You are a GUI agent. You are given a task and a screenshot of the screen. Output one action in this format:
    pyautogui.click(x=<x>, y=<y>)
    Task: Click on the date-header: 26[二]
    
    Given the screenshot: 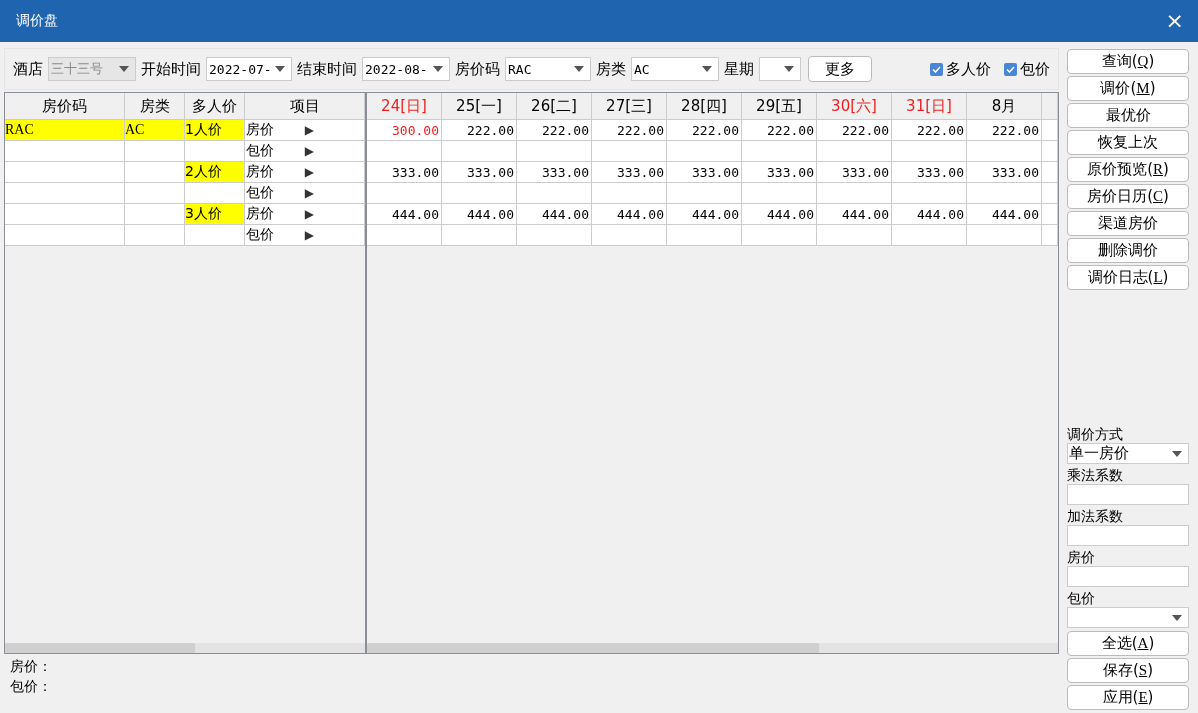 What is the action you would take?
    pyautogui.click(x=554, y=106)
    